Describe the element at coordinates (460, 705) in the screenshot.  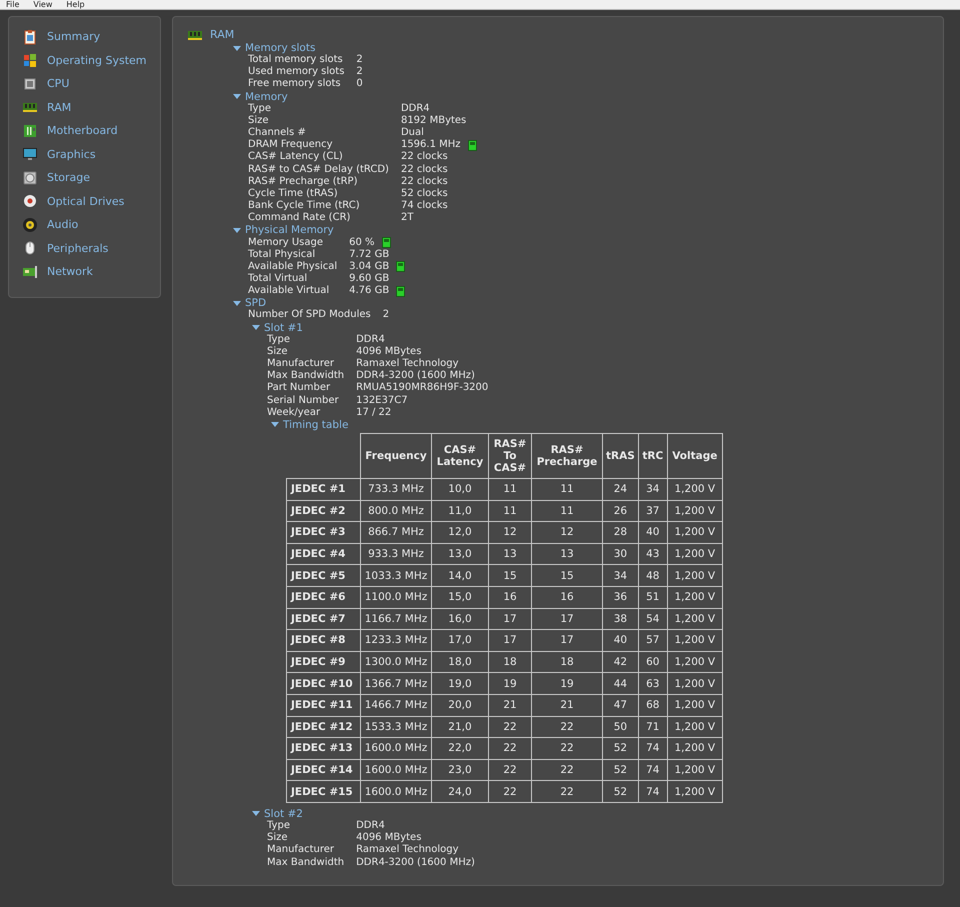
I see `table-cell: 20,0` at that location.